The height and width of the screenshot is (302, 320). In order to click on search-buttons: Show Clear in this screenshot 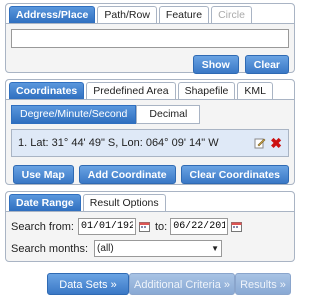, I will do `click(150, 64)`.